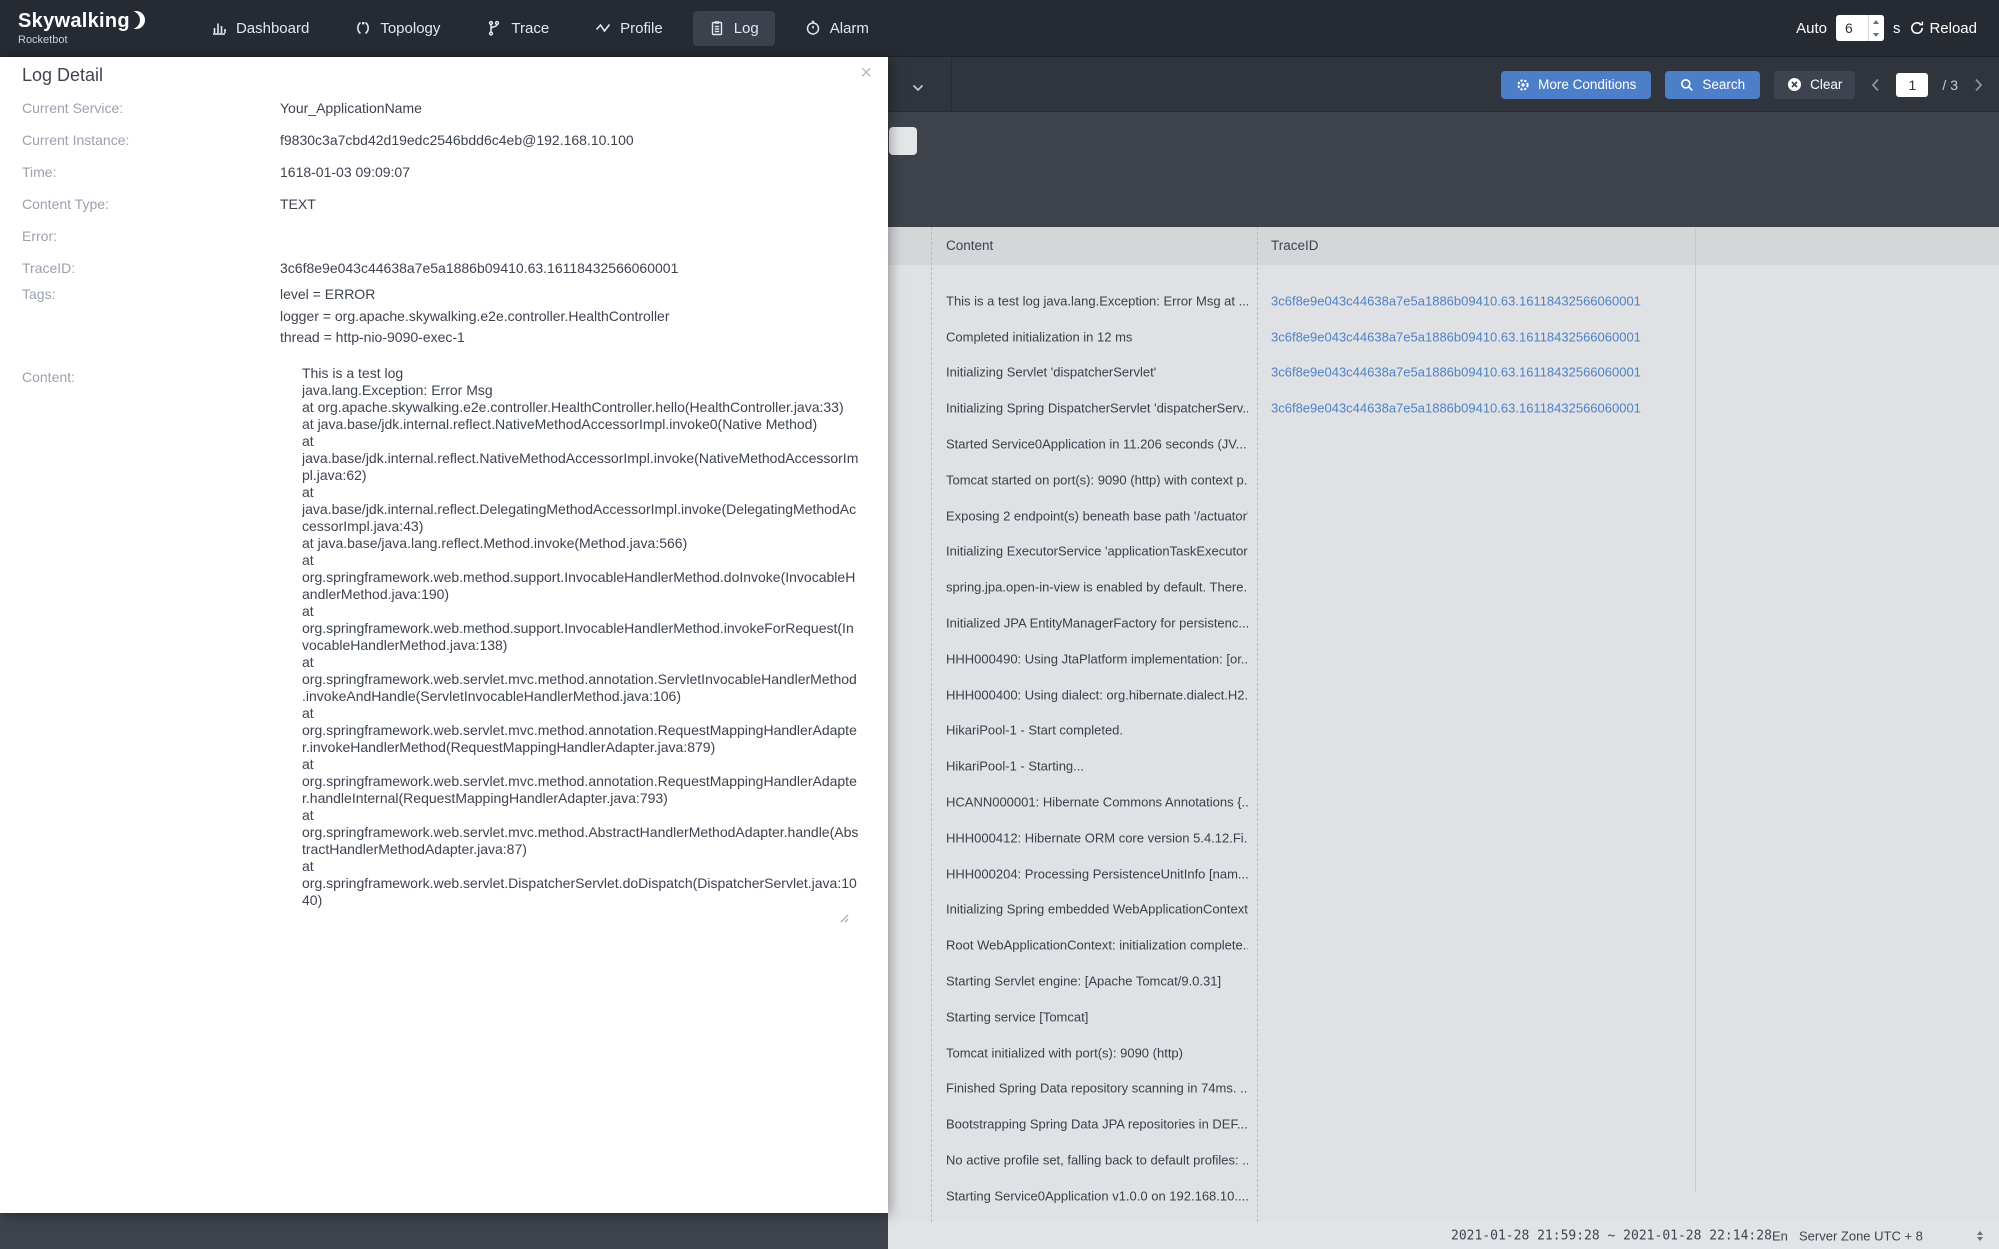  I want to click on gear-icon, so click(1523, 85).